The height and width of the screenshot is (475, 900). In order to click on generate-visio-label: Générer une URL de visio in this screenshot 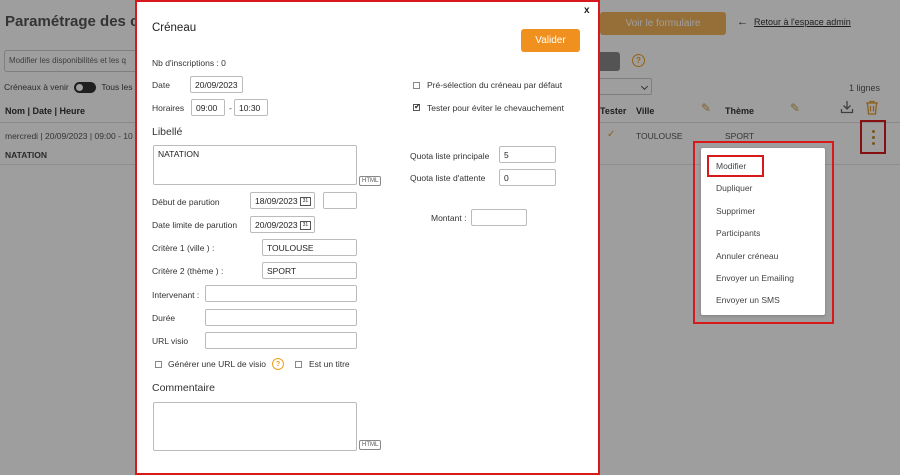, I will do `click(217, 364)`.